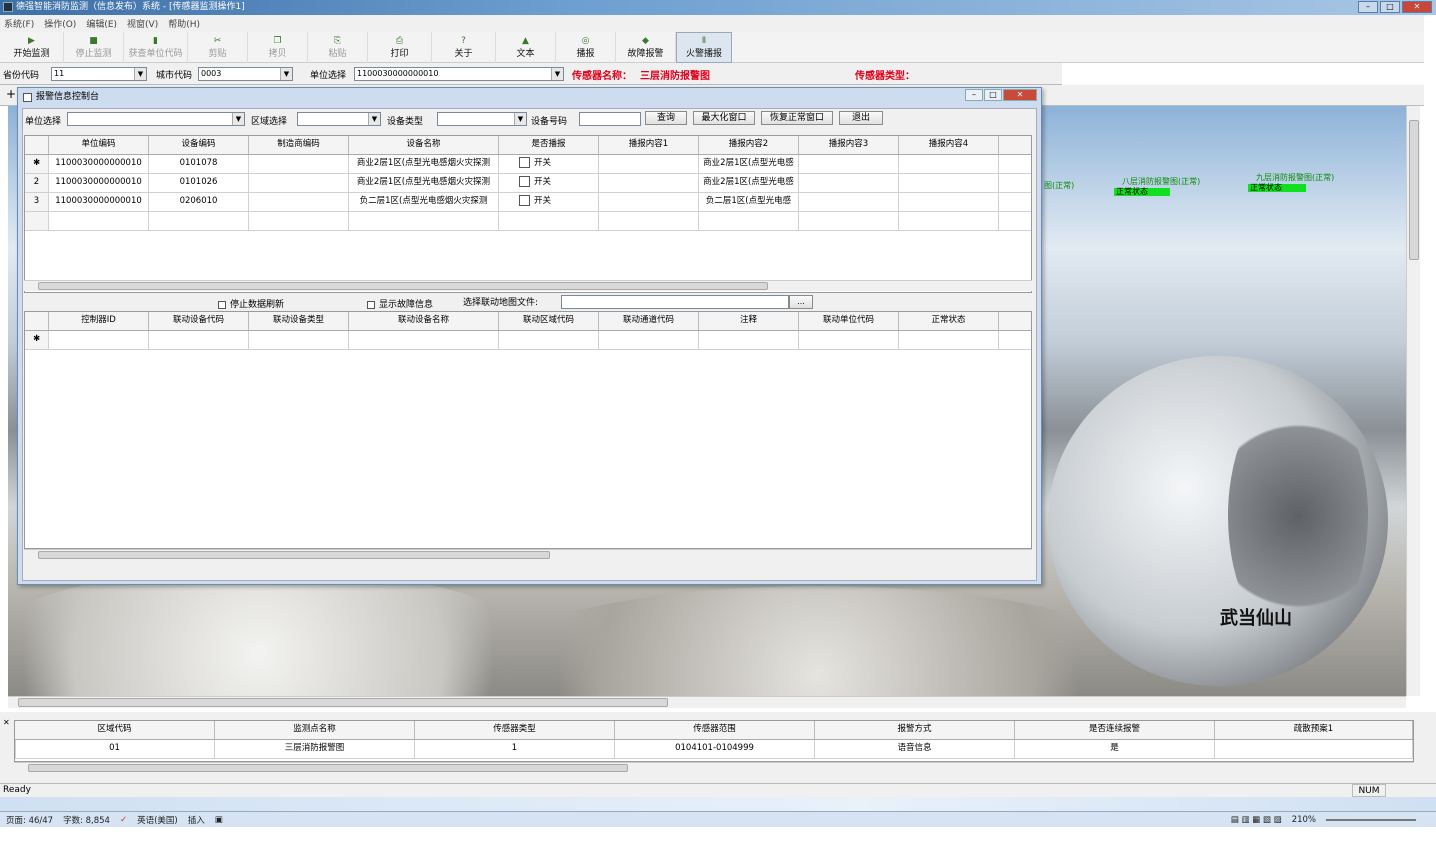 The width and height of the screenshot is (1436, 849). Describe the element at coordinates (707, 702) in the screenshot. I see `horizontal-scrollbar` at that location.